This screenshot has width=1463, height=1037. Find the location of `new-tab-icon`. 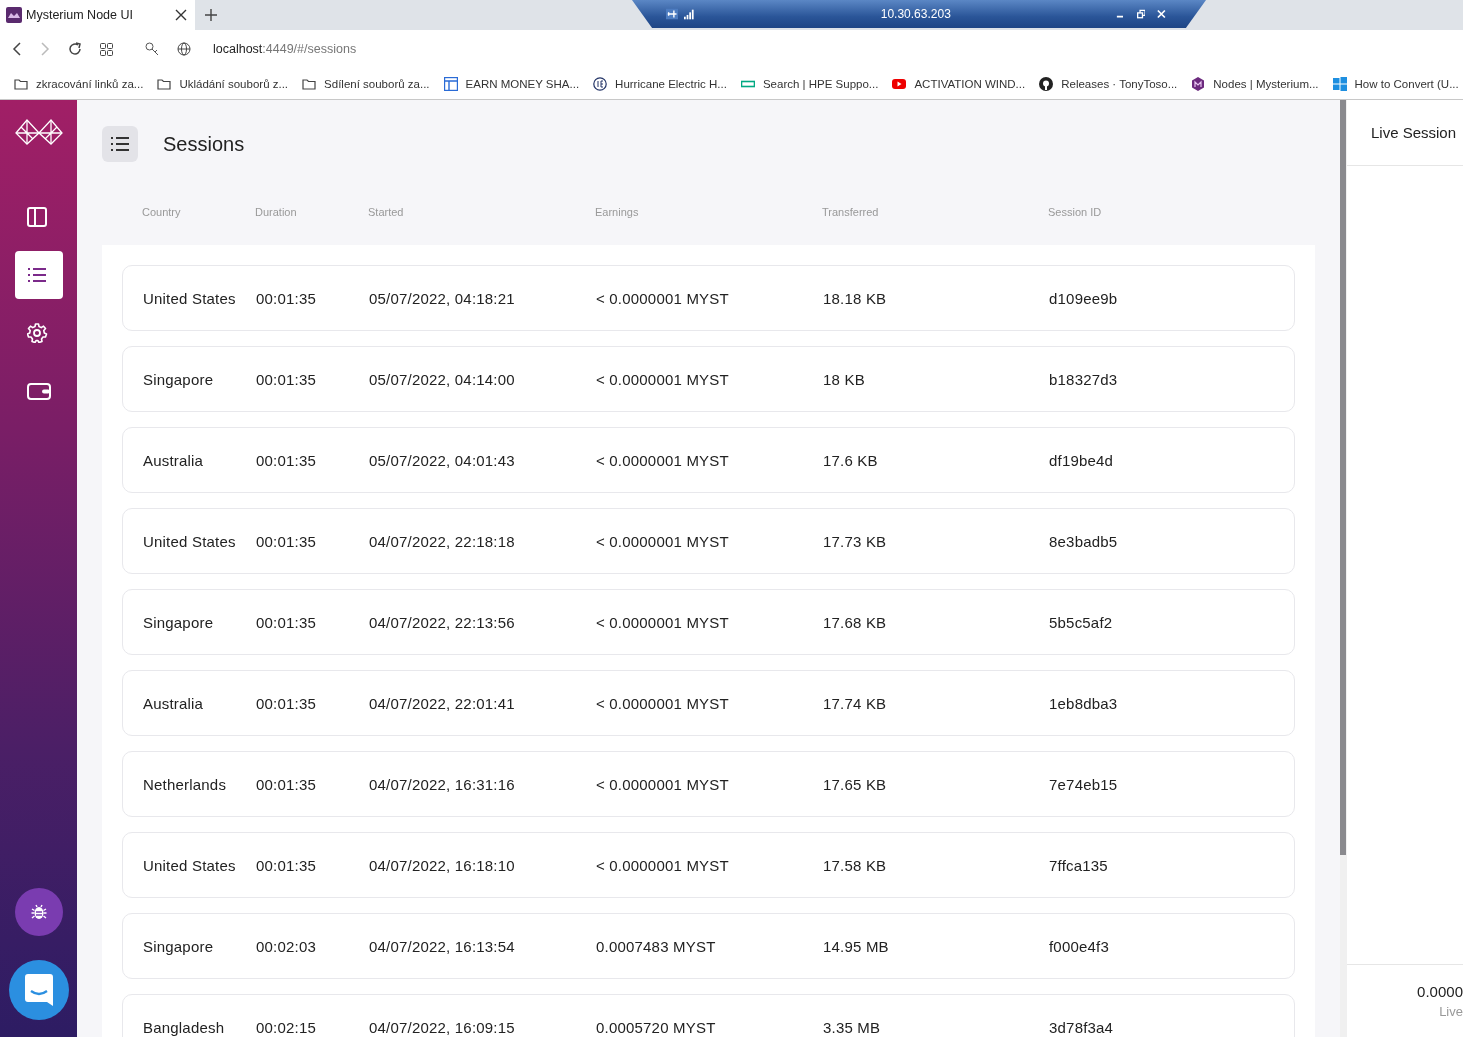

new-tab-icon is located at coordinates (211, 15).